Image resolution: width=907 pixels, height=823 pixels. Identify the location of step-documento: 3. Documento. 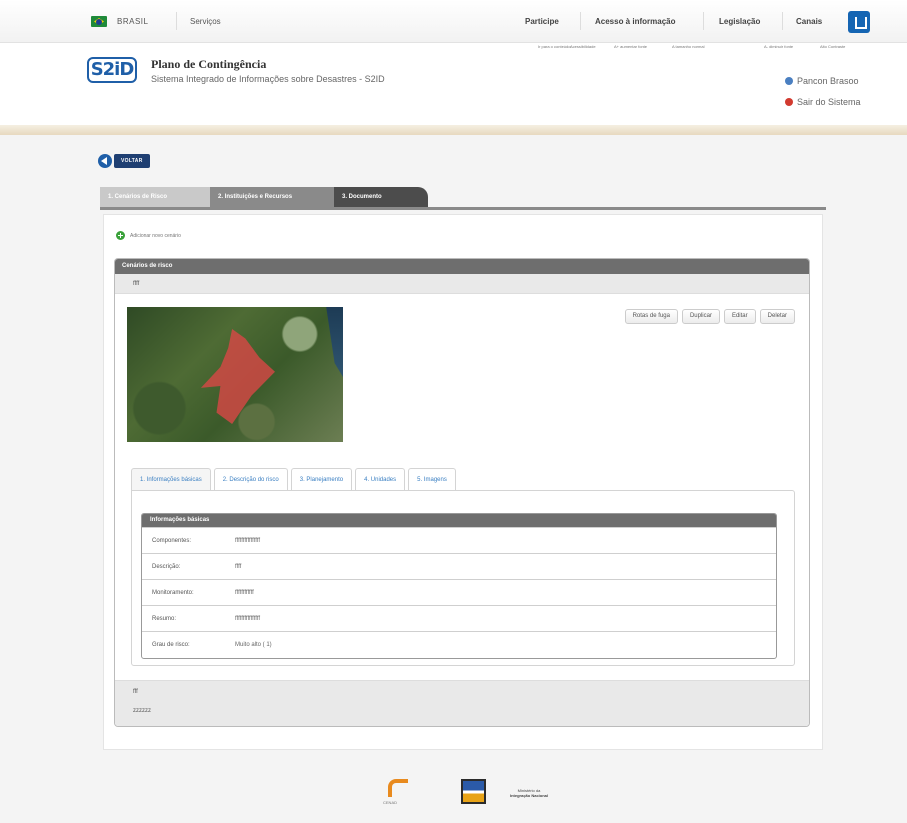
(381, 197).